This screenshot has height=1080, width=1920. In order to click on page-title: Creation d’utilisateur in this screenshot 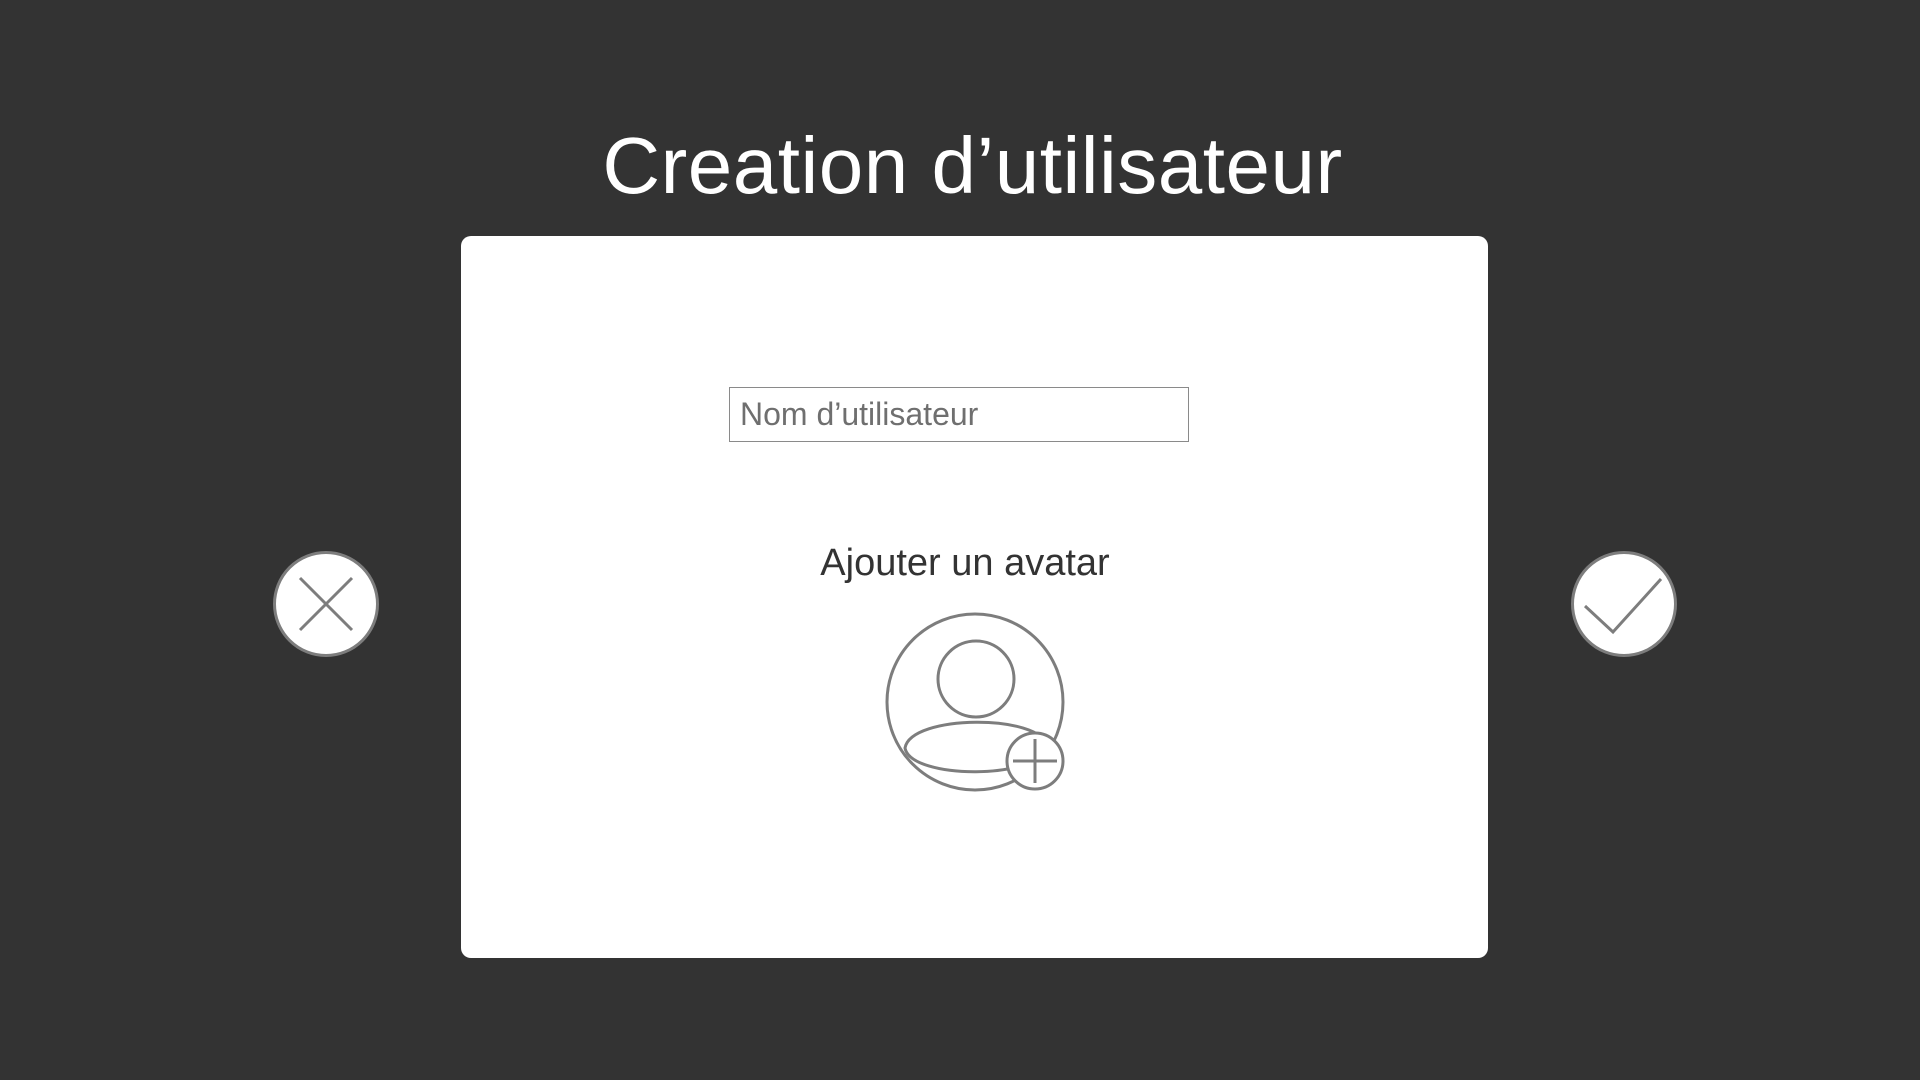, I will do `click(972, 165)`.